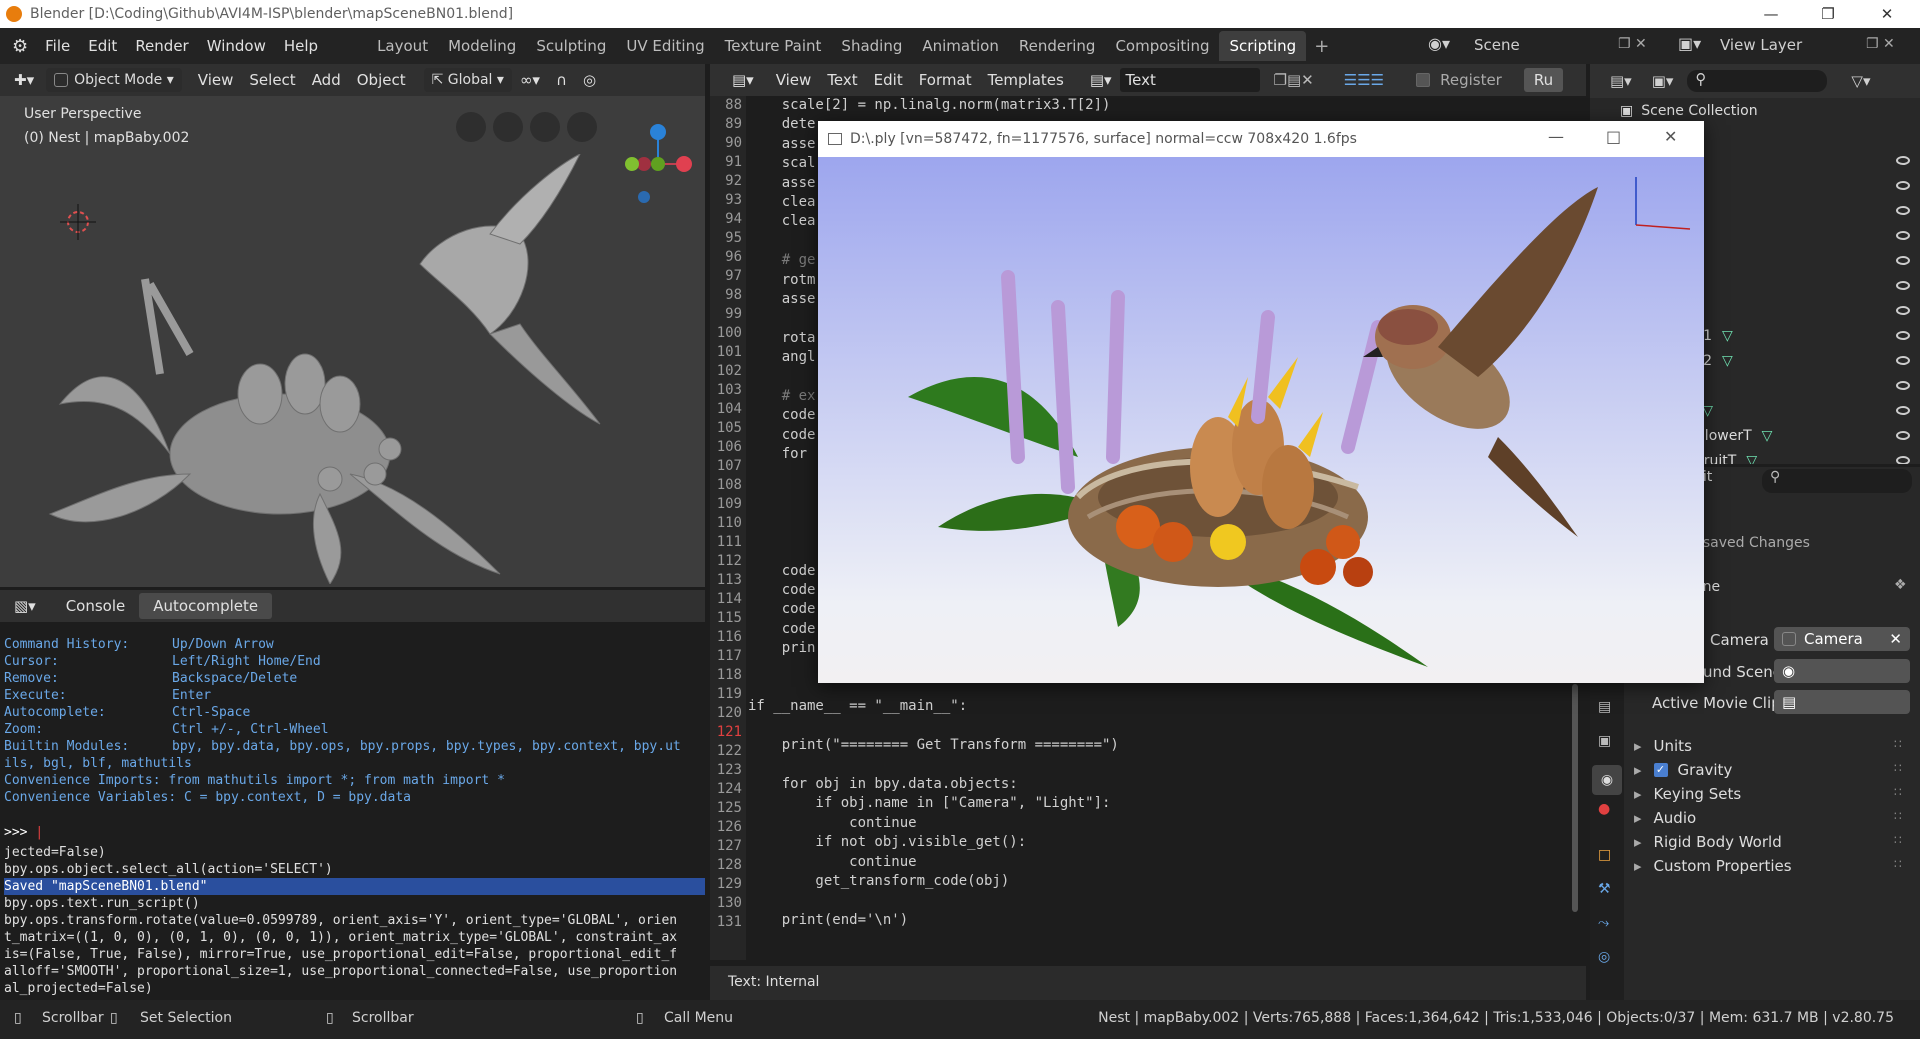 This screenshot has height=1039, width=1920. Describe the element at coordinates (842, 80) in the screenshot. I see `menu-text: Text` at that location.